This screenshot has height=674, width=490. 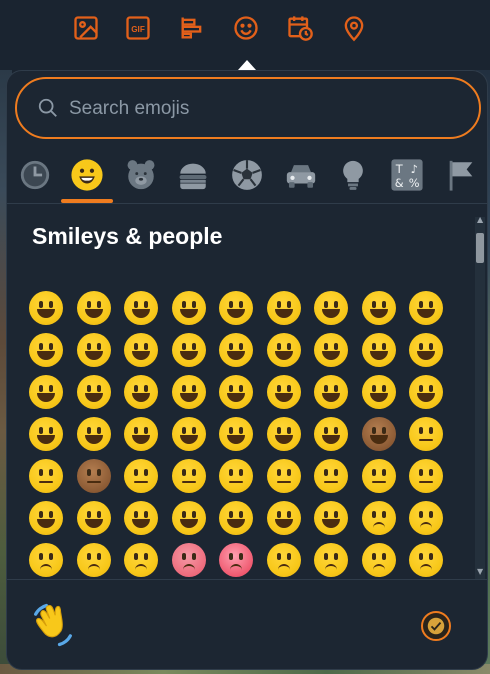 I want to click on emoji-beaming, so click(x=141, y=308).